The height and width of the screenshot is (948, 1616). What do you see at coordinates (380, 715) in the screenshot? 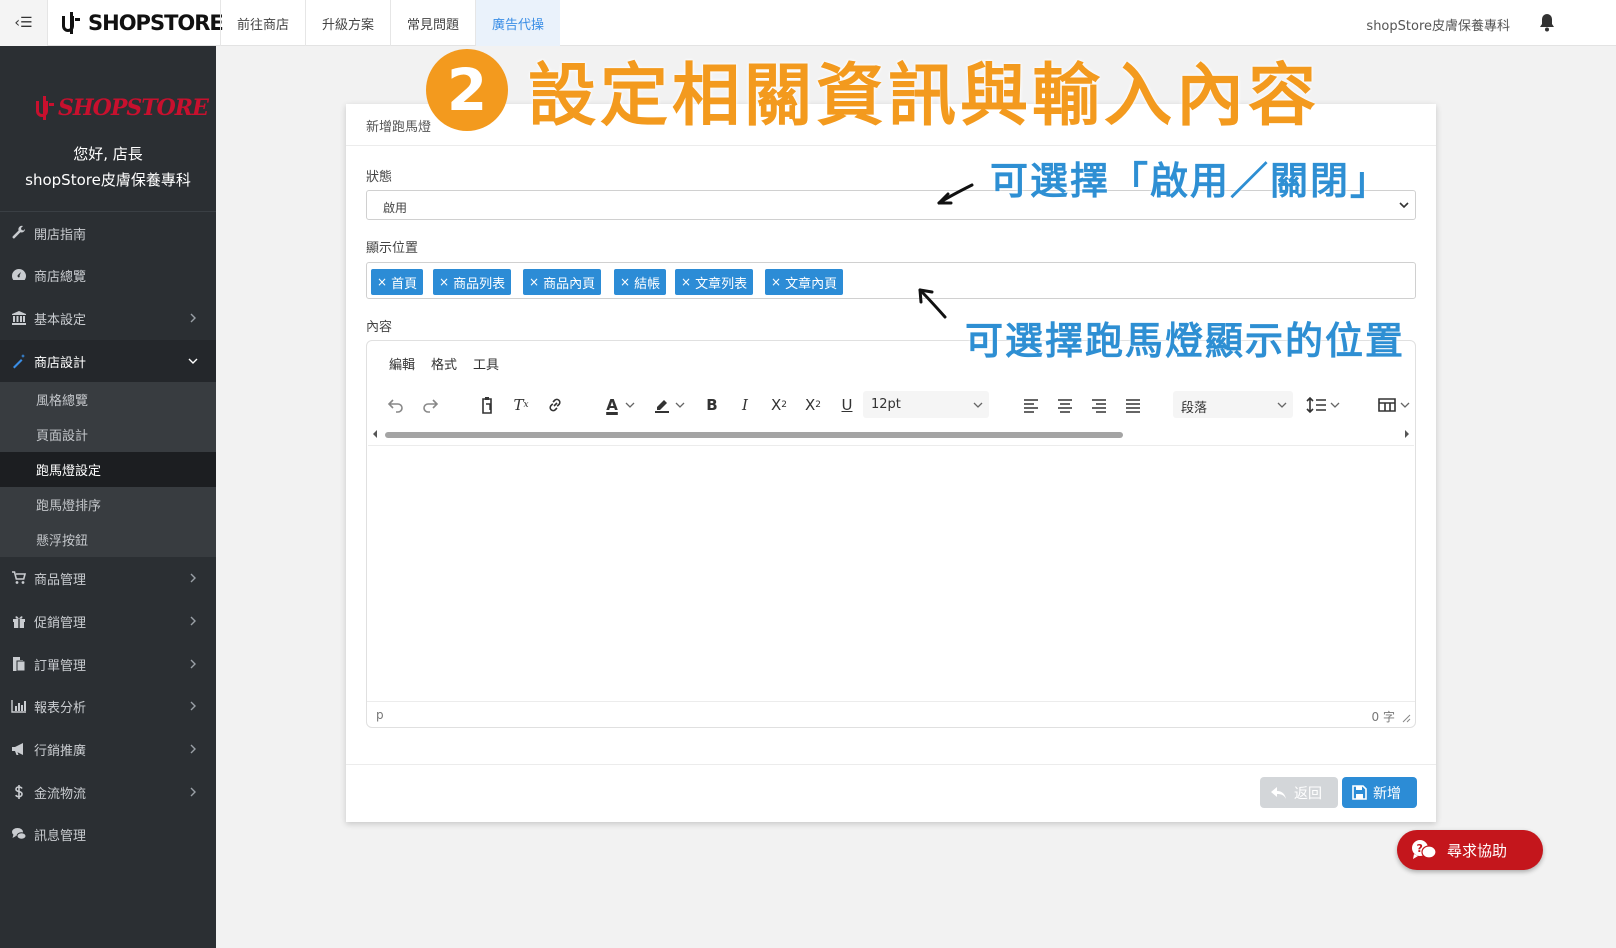
I see `element-path: p` at bounding box center [380, 715].